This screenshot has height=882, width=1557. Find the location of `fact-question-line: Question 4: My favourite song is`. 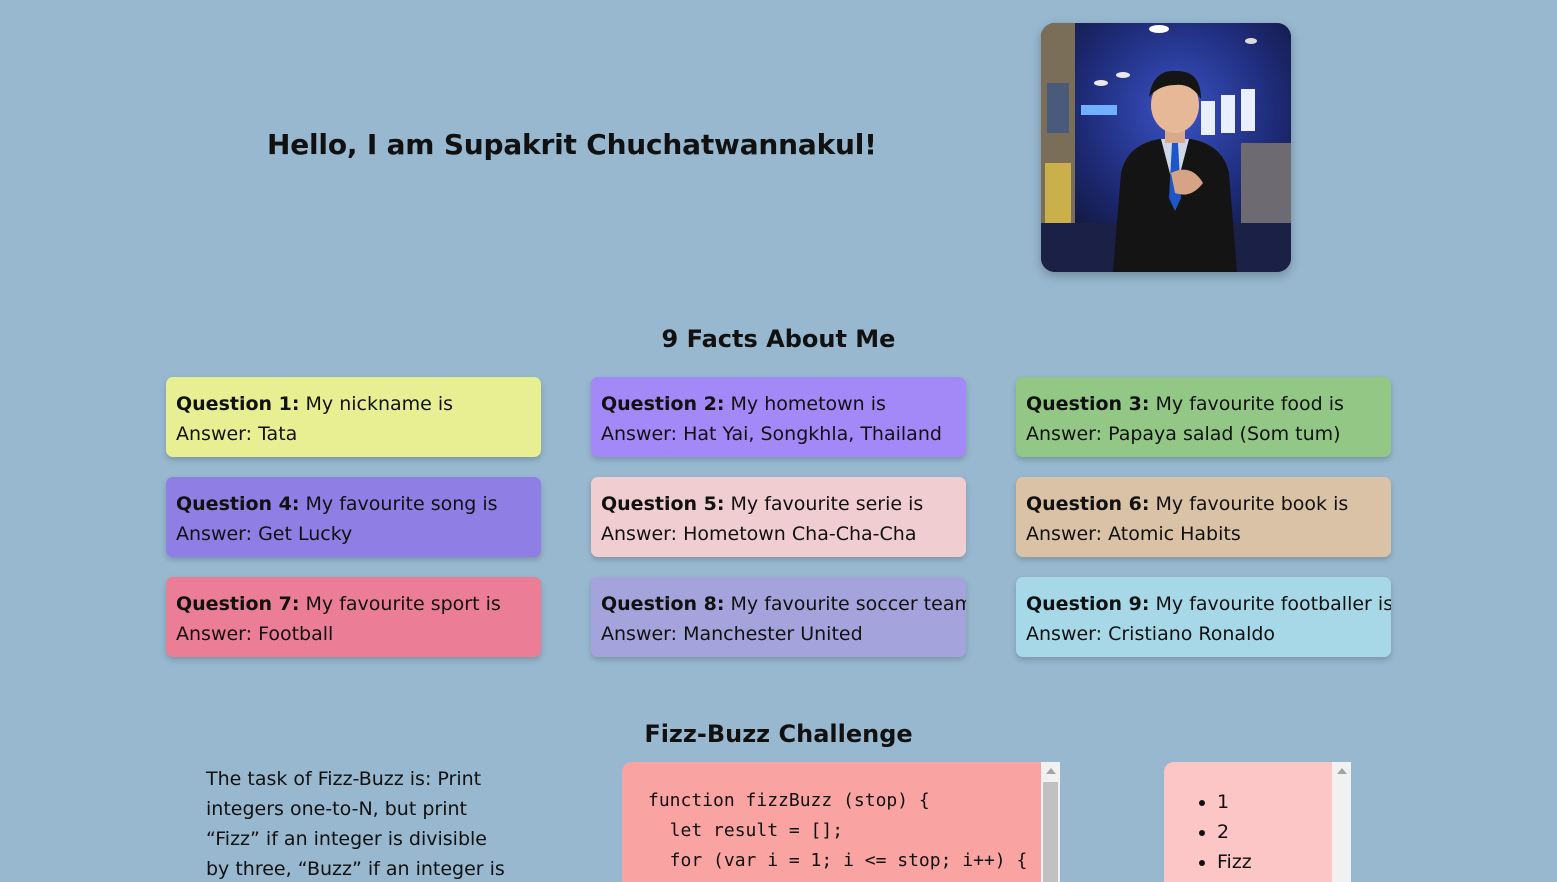

fact-question-line: Question 4: My favourite song is is located at coordinates (353, 504).